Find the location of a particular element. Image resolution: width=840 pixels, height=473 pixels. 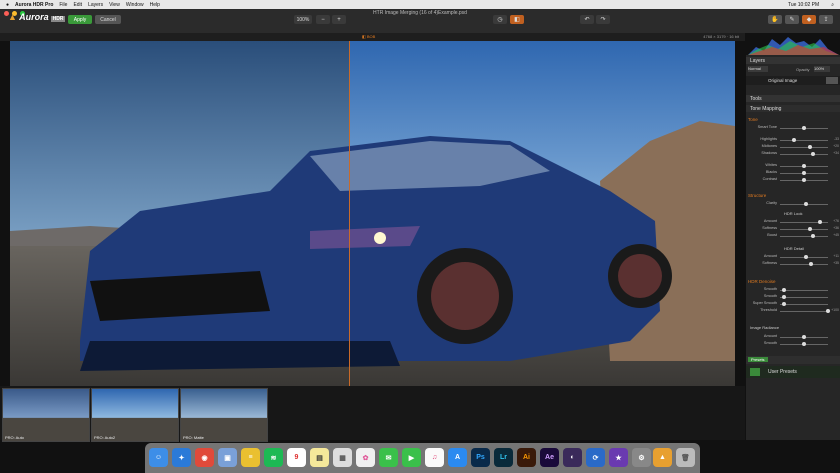

utility-icon: ⚙ is located at coordinates (641, 457).